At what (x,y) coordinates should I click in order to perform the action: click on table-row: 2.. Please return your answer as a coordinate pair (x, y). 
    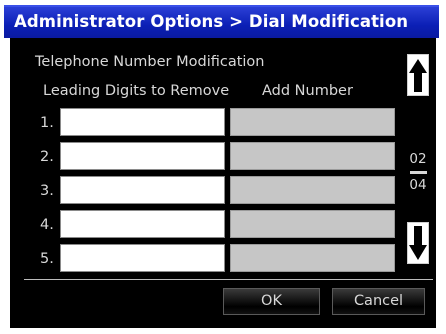
    Looking at the image, I should click on (205, 157).